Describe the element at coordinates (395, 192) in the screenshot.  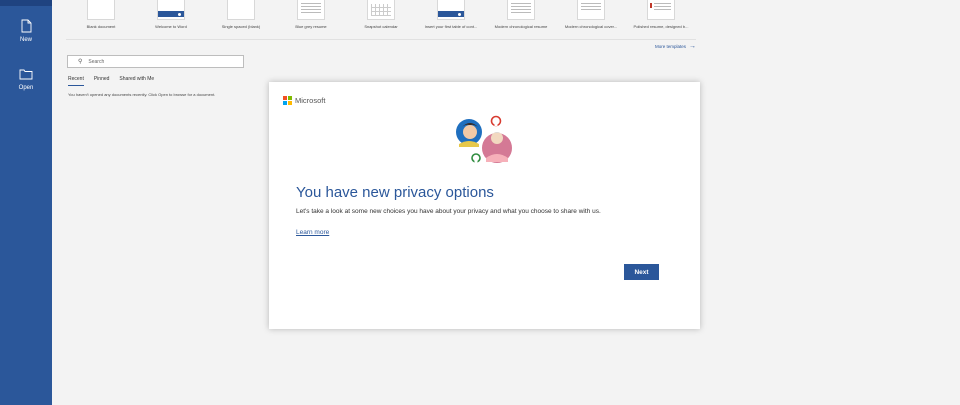
I see `dialog-title: You have new privacy options` at that location.